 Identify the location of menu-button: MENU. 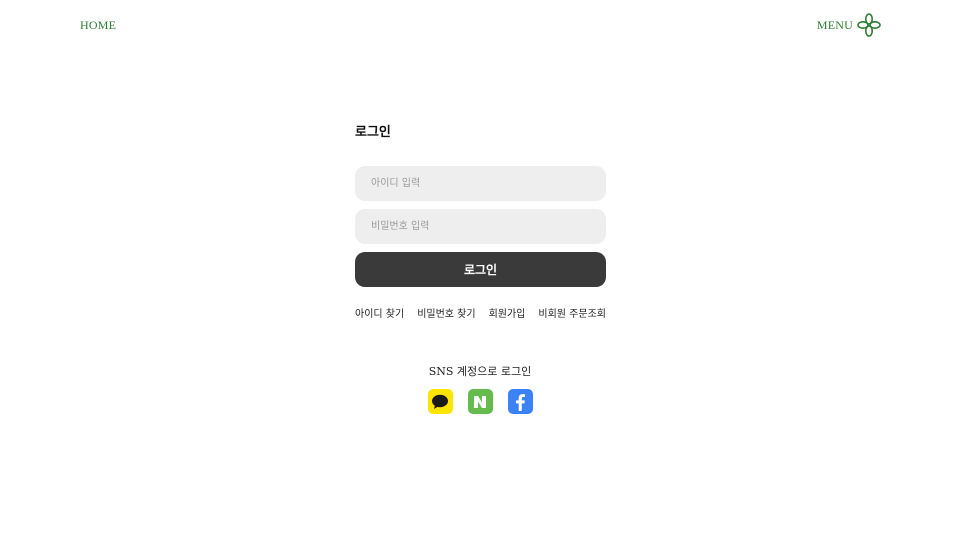
(849, 25).